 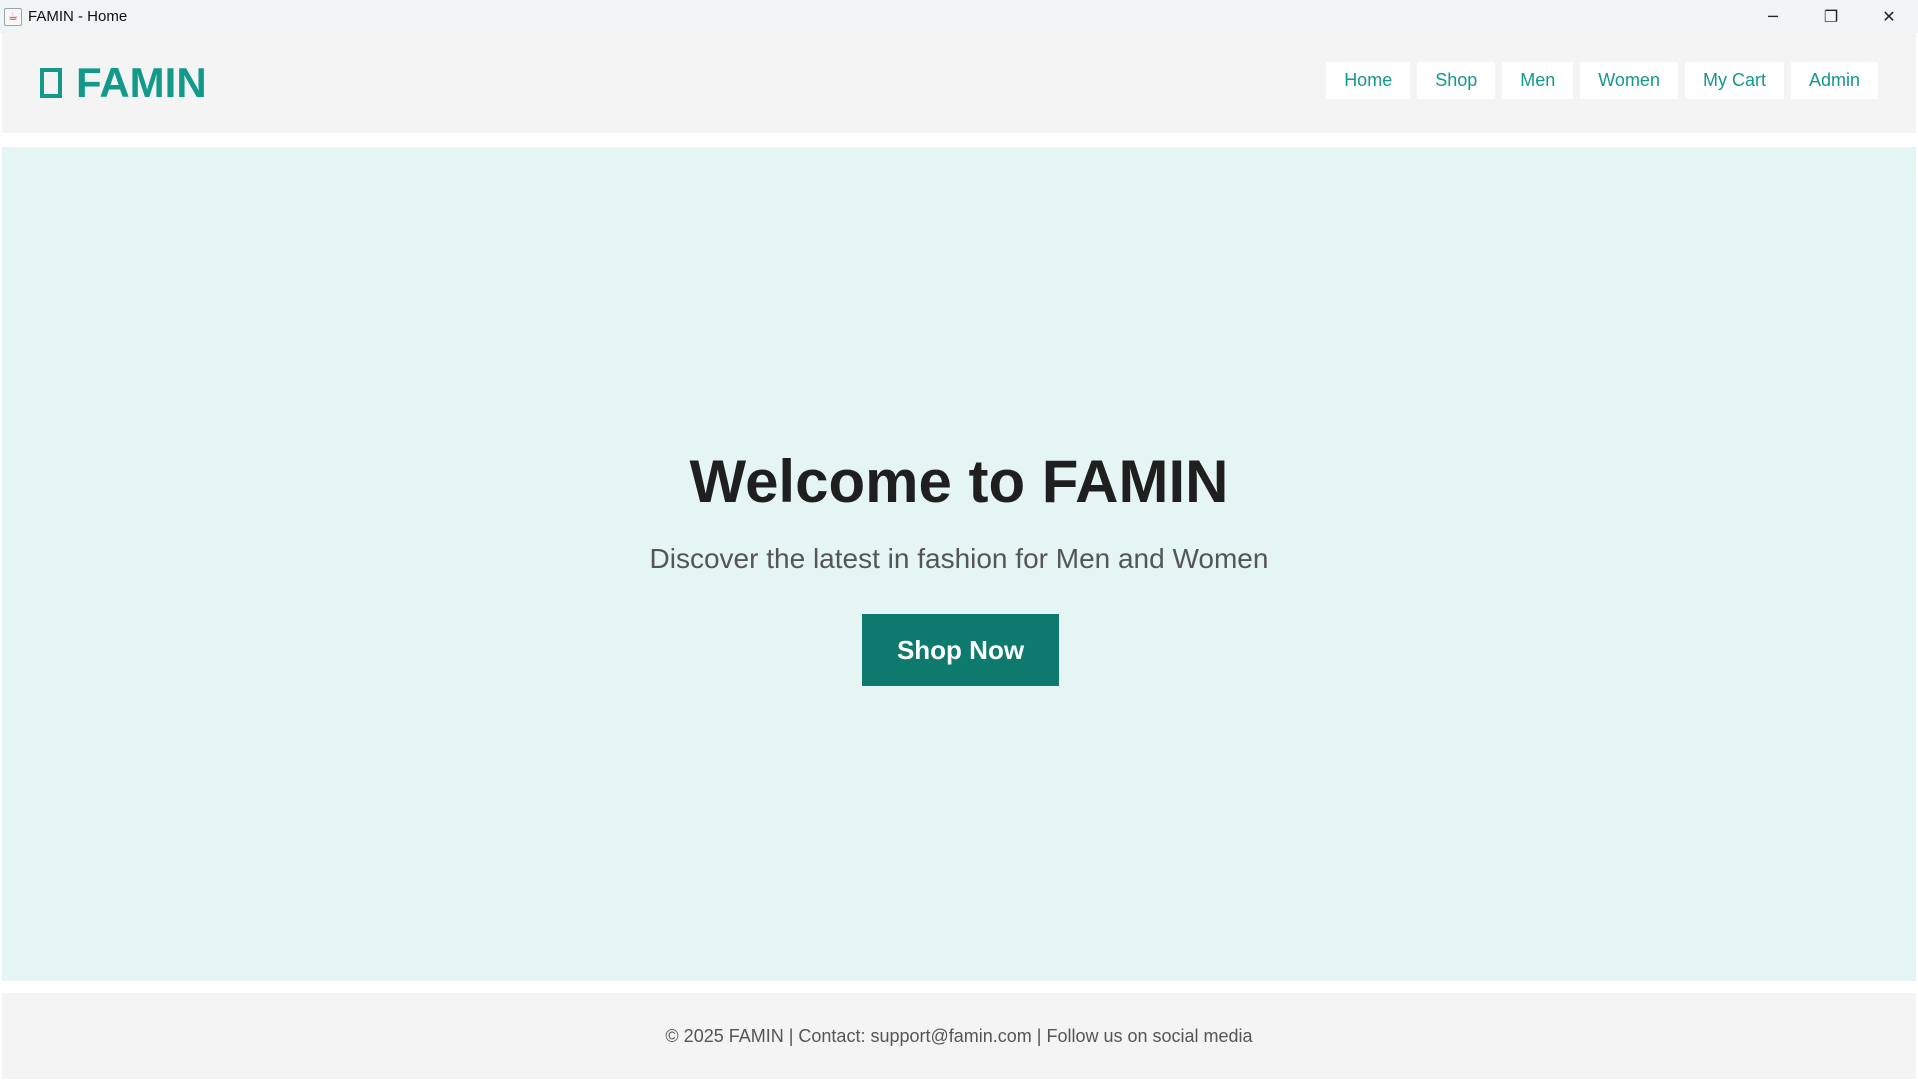 I want to click on nav-women-button: Women, so click(x=1629, y=80).